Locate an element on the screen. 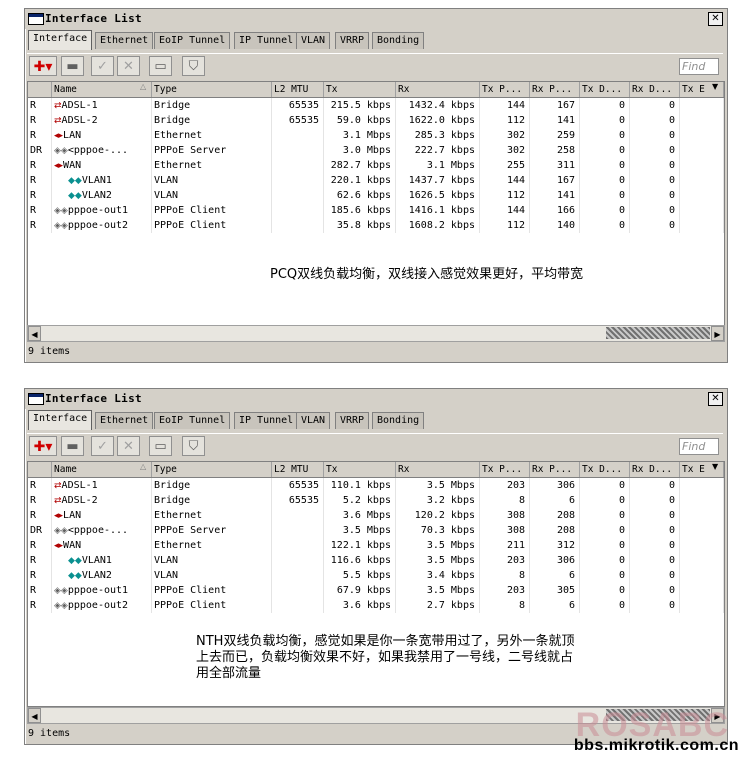  txp-cell: 8 is located at coordinates (505, 605).